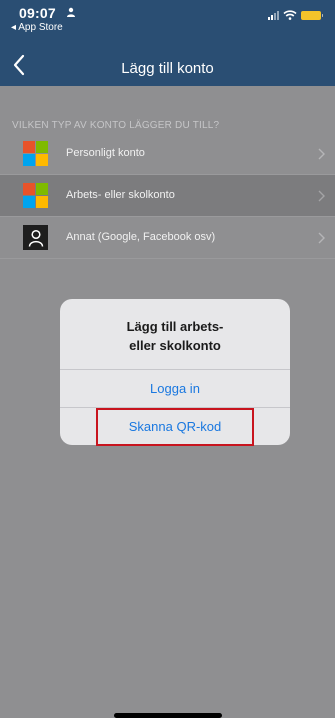 This screenshot has width=335, height=718. Describe the element at coordinates (37, 27) in the screenshot. I see `back-to-app-store-link: ◂ App Store` at that location.